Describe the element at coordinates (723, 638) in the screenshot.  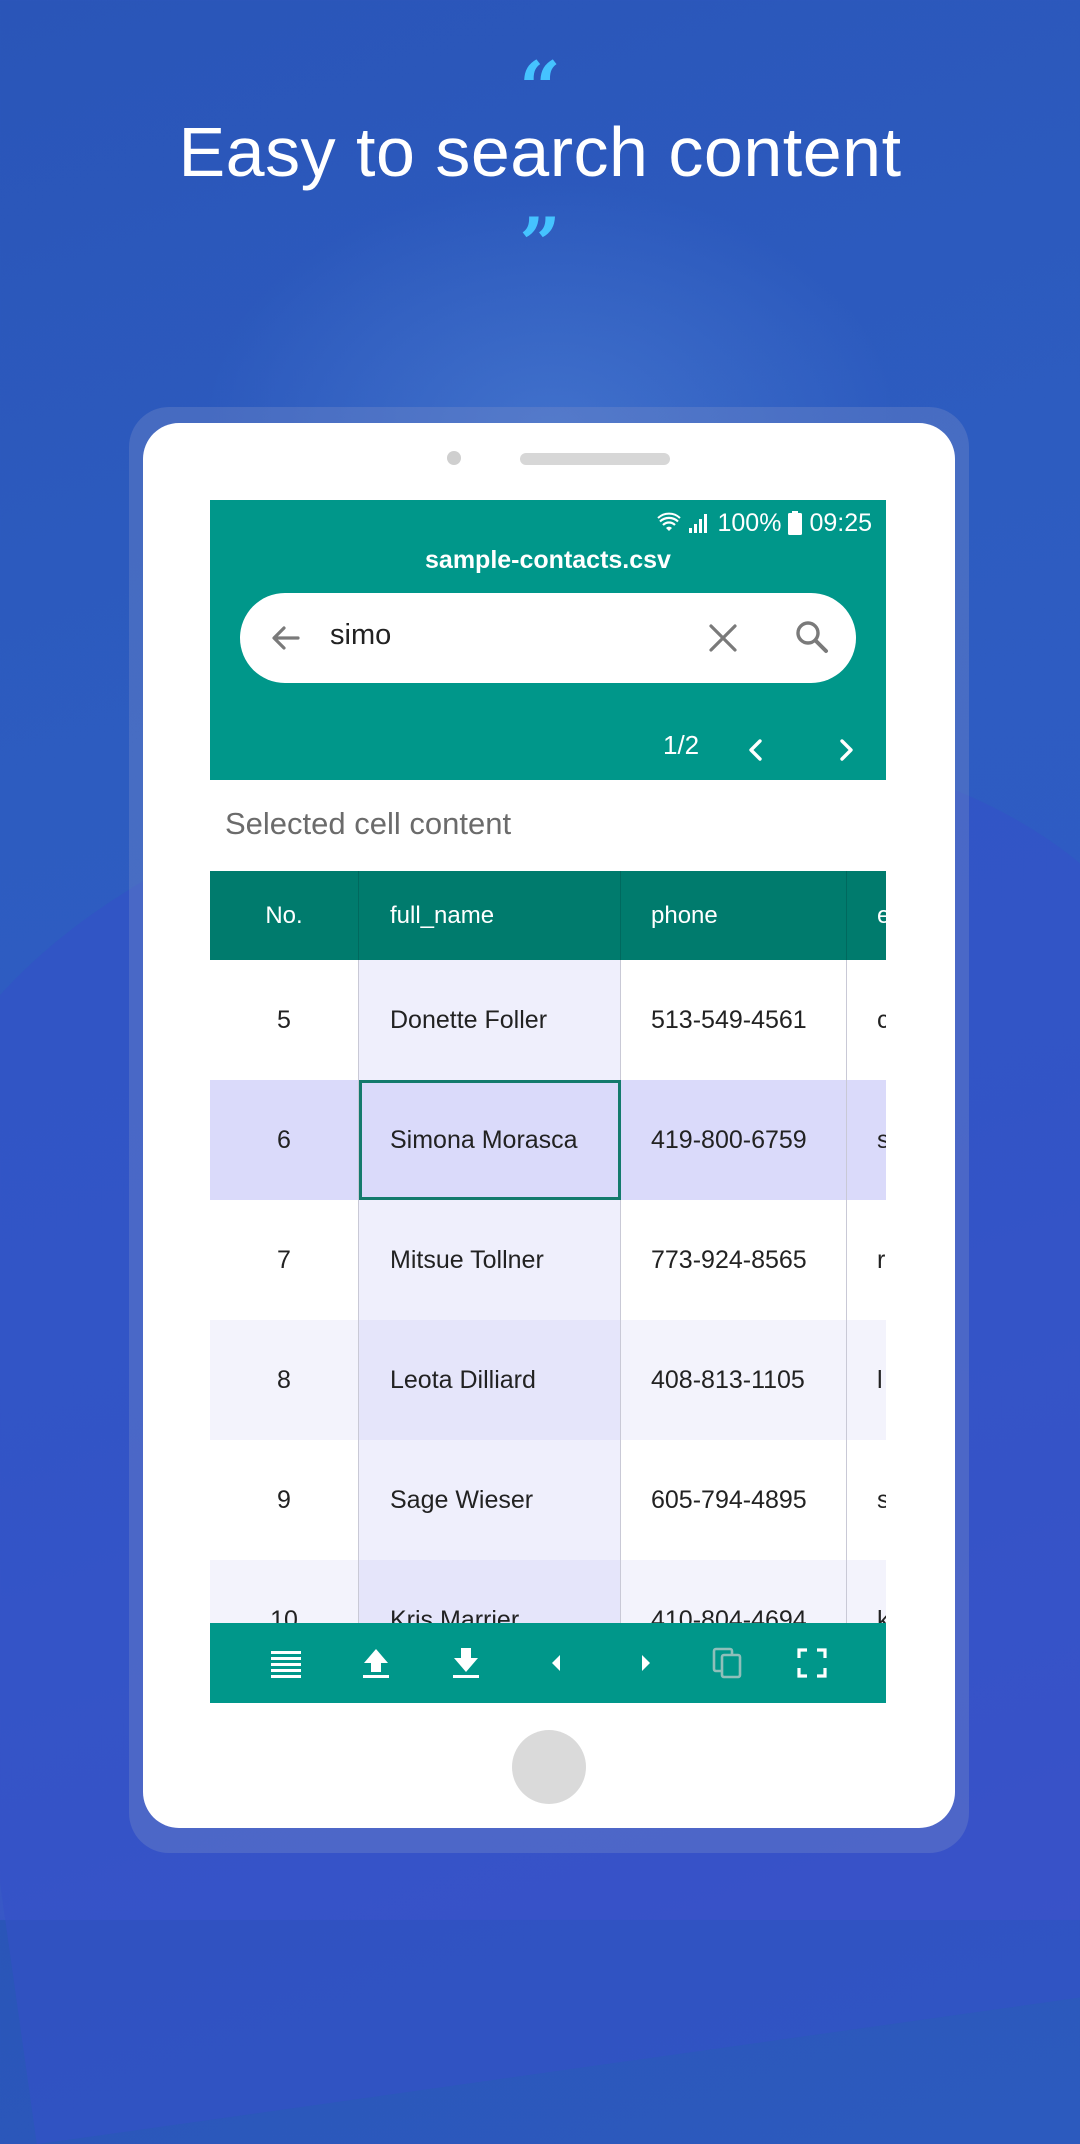
I see `clear-icon` at that location.